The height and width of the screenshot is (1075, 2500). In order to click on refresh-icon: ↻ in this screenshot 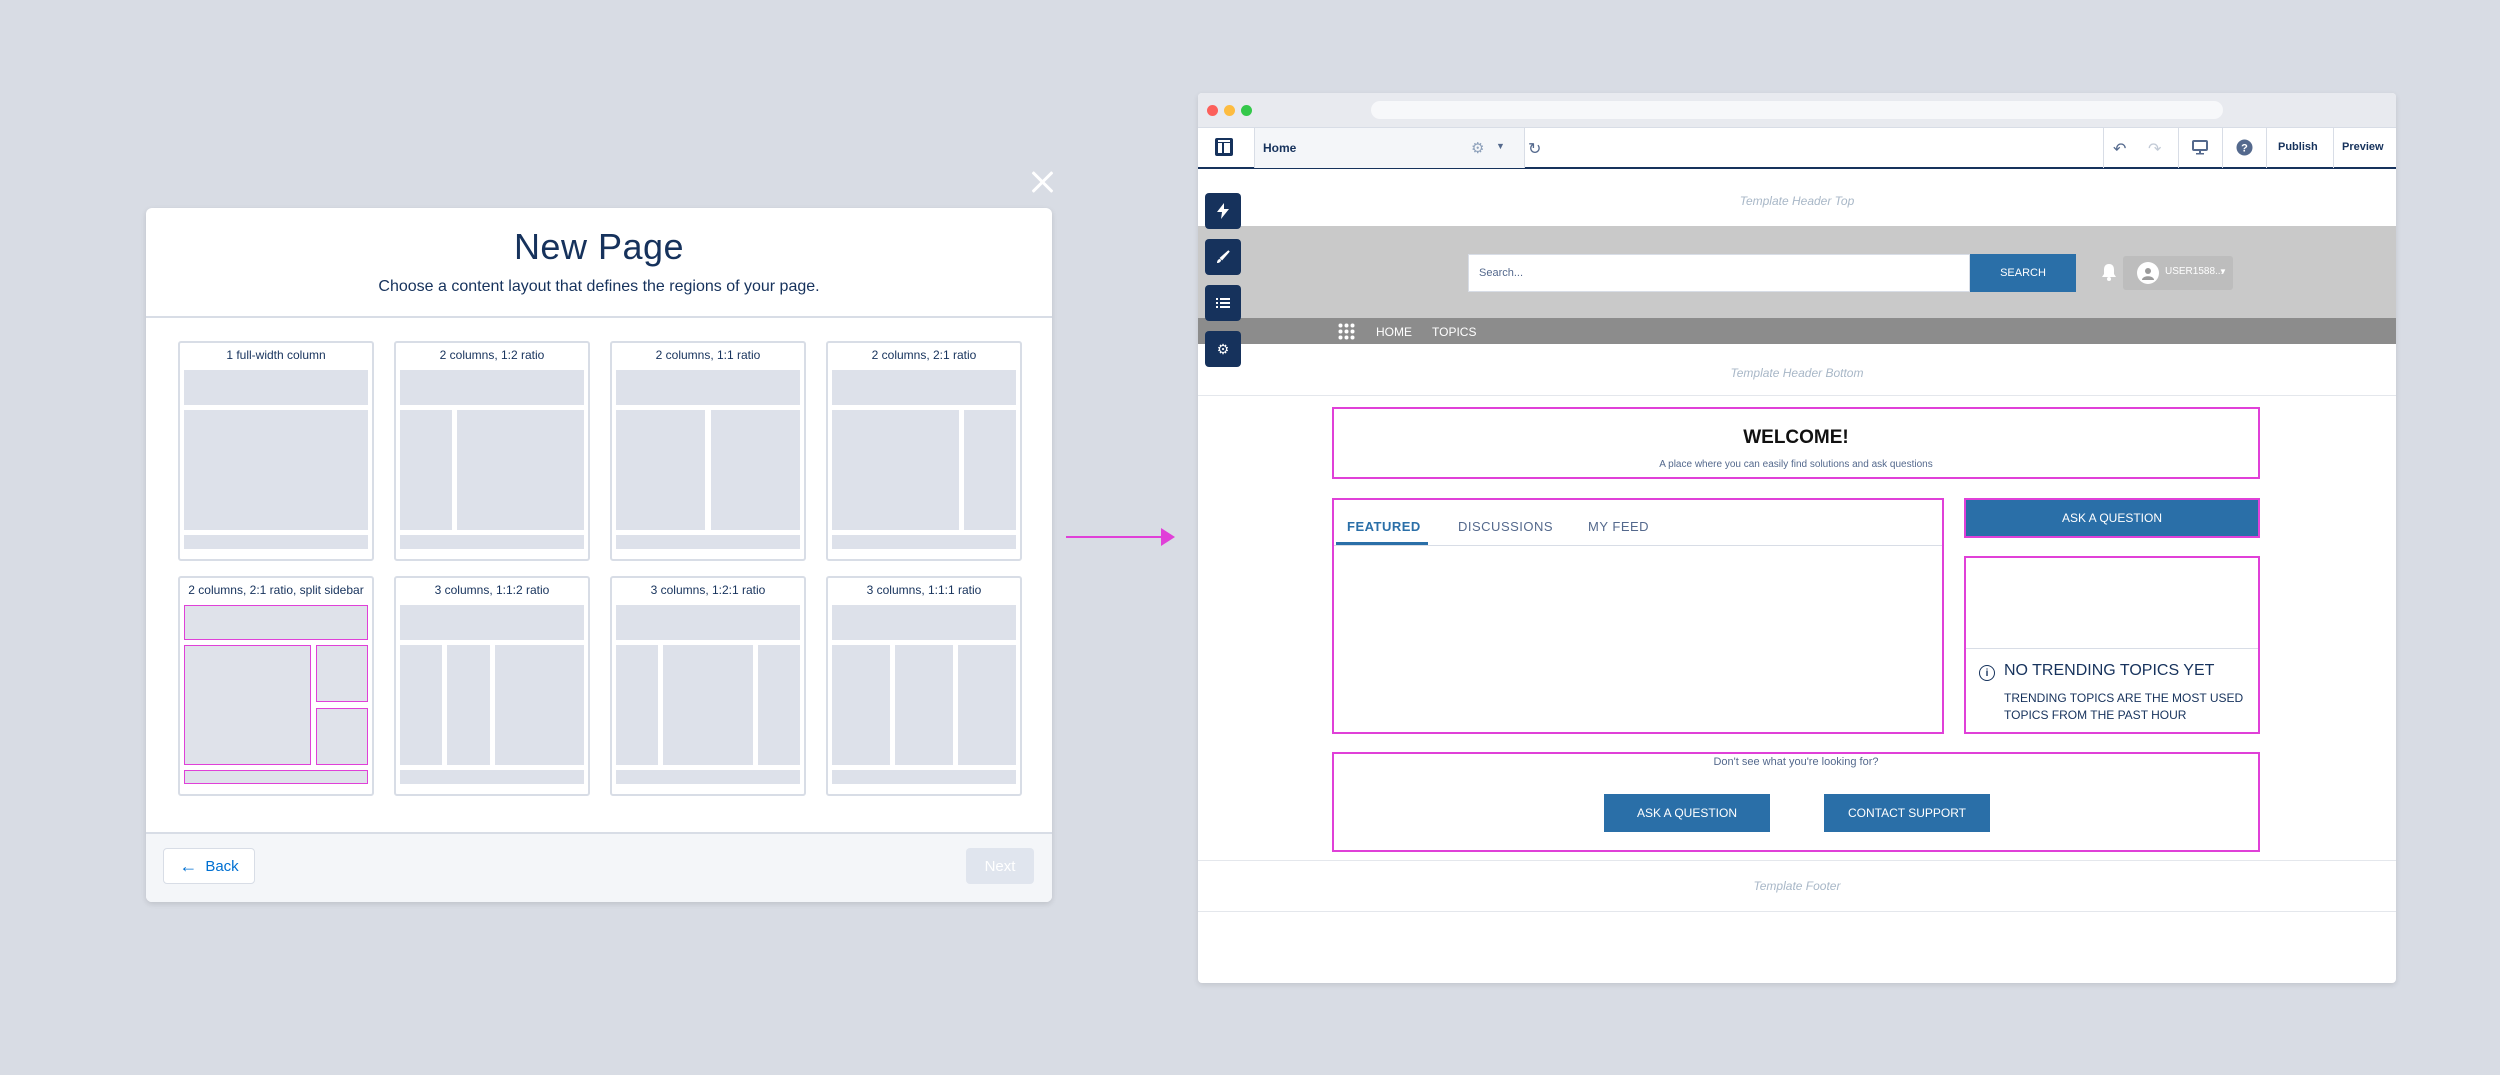, I will do `click(1534, 149)`.